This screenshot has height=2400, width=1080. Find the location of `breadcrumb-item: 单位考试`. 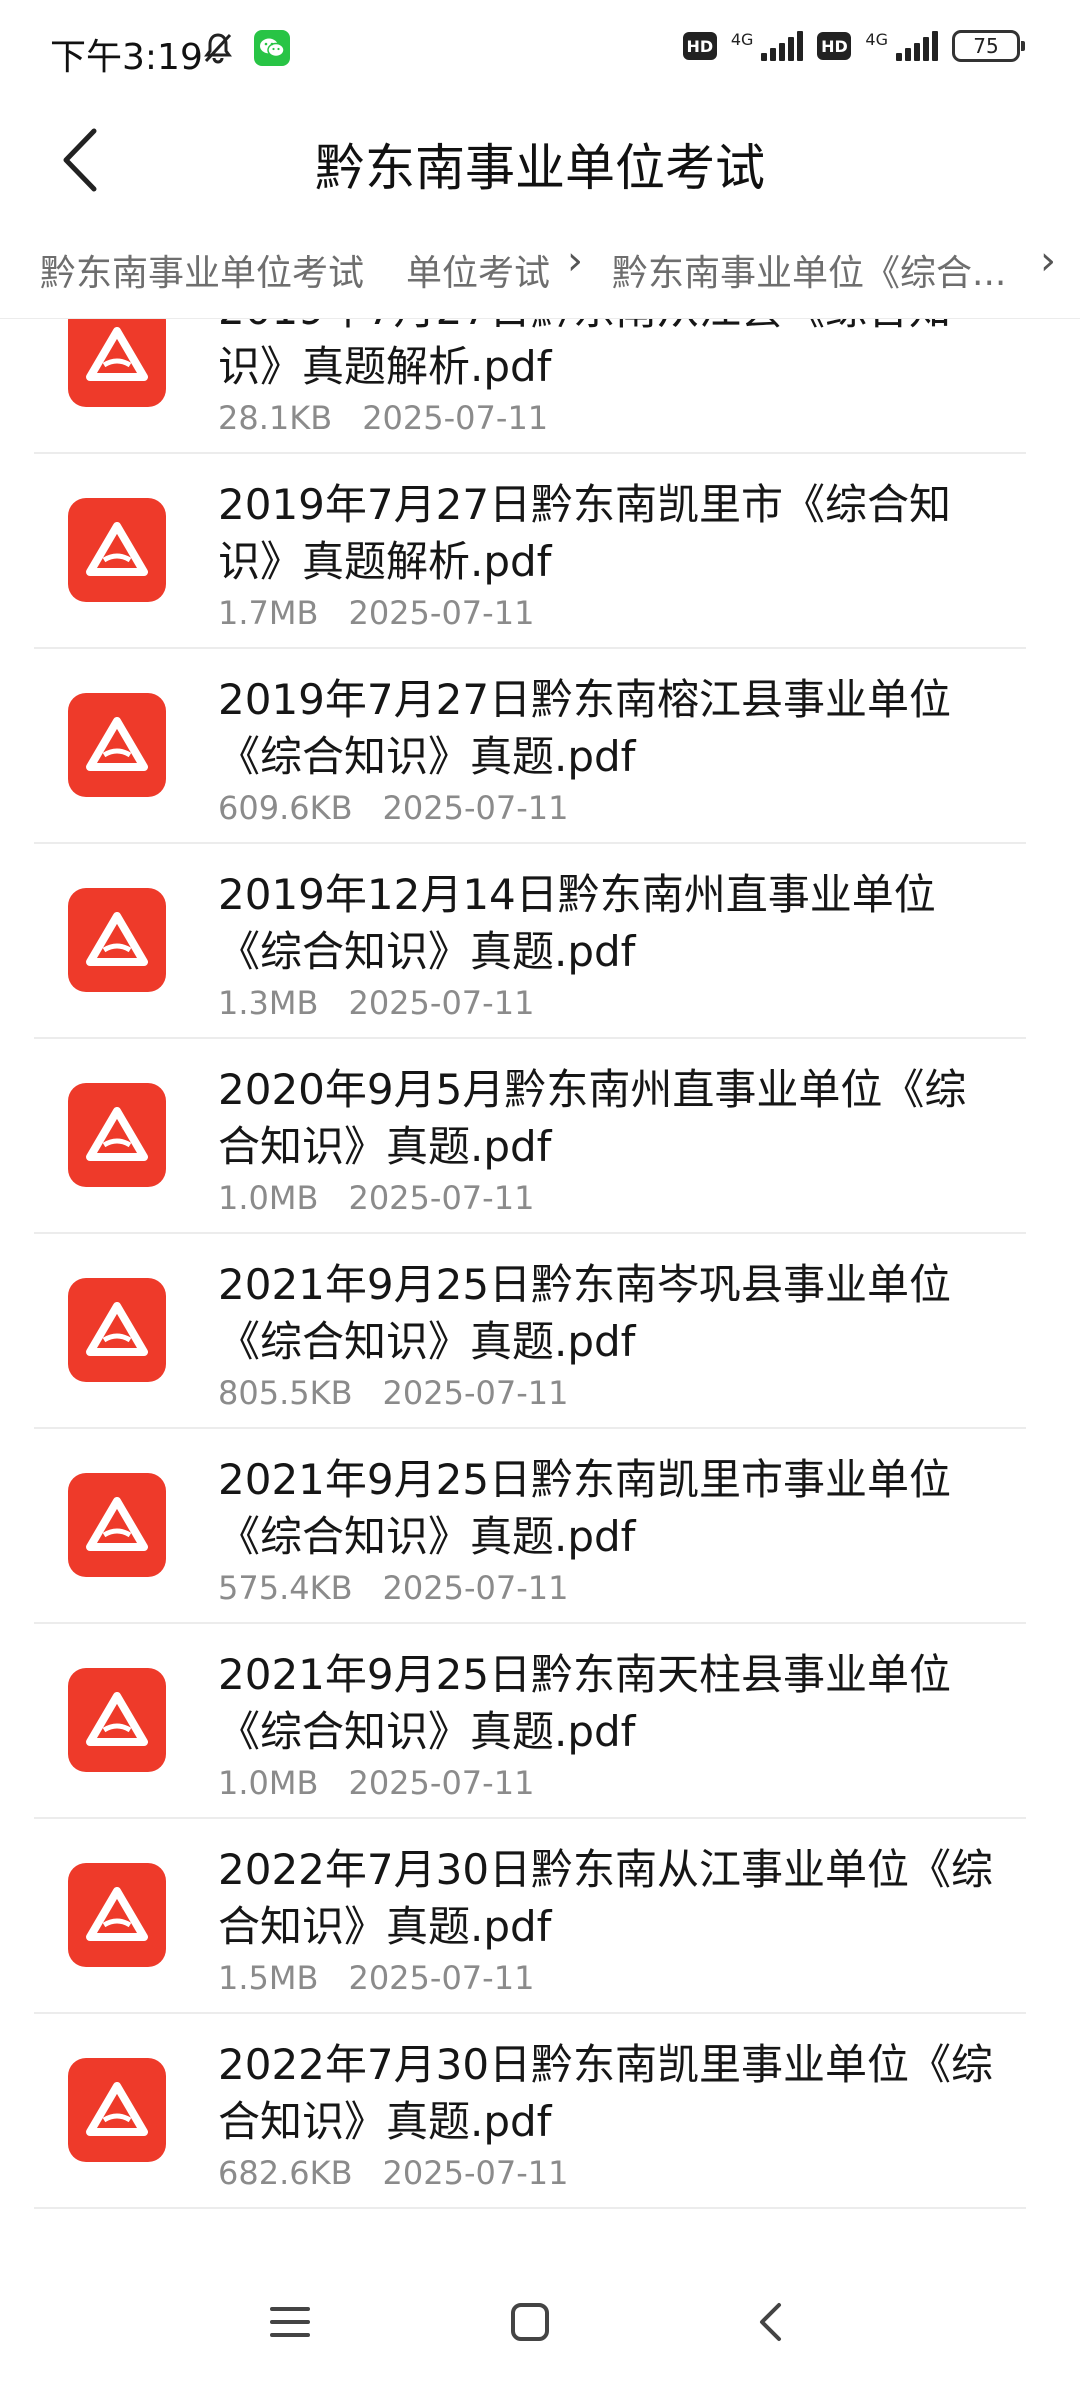

breadcrumb-item: 单位考试 is located at coordinates (475, 270).